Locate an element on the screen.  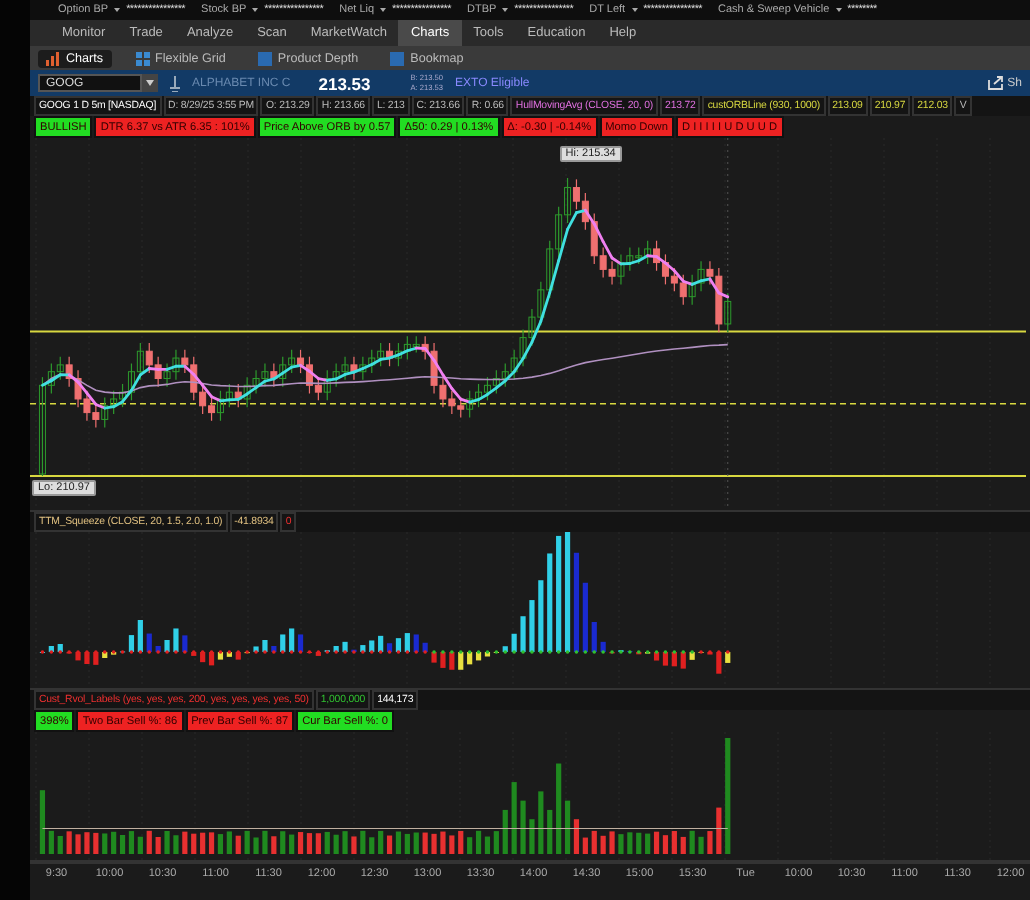
bar-chart-icon is located at coordinates (53, 58).